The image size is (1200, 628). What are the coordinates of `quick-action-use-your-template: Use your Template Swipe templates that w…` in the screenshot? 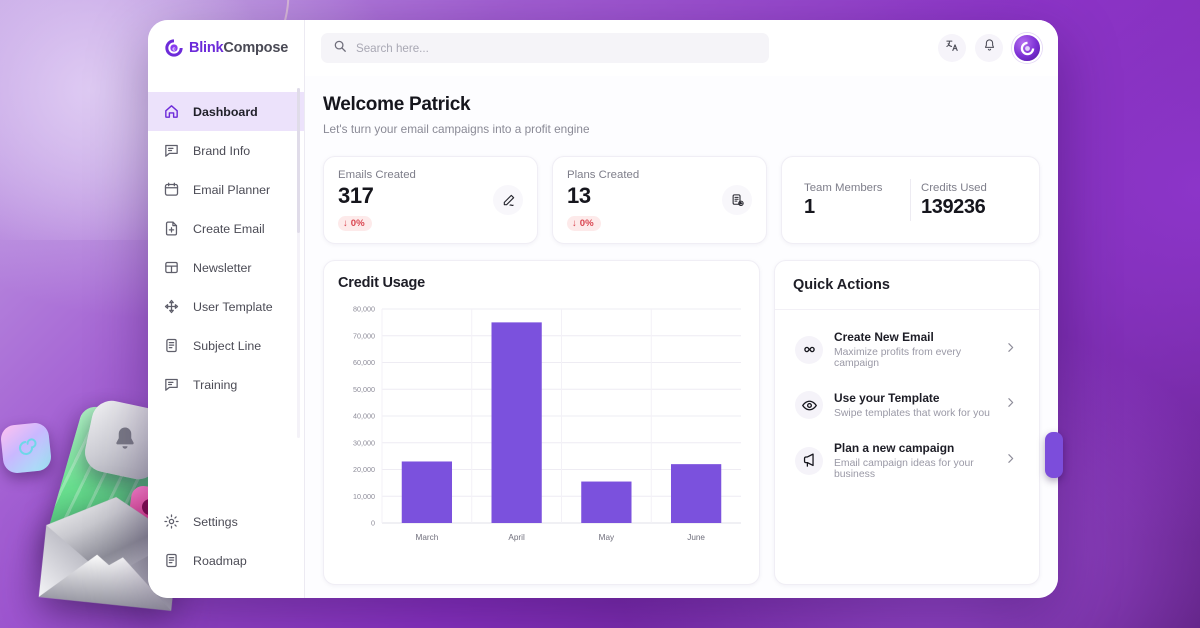 It's located at (909, 405).